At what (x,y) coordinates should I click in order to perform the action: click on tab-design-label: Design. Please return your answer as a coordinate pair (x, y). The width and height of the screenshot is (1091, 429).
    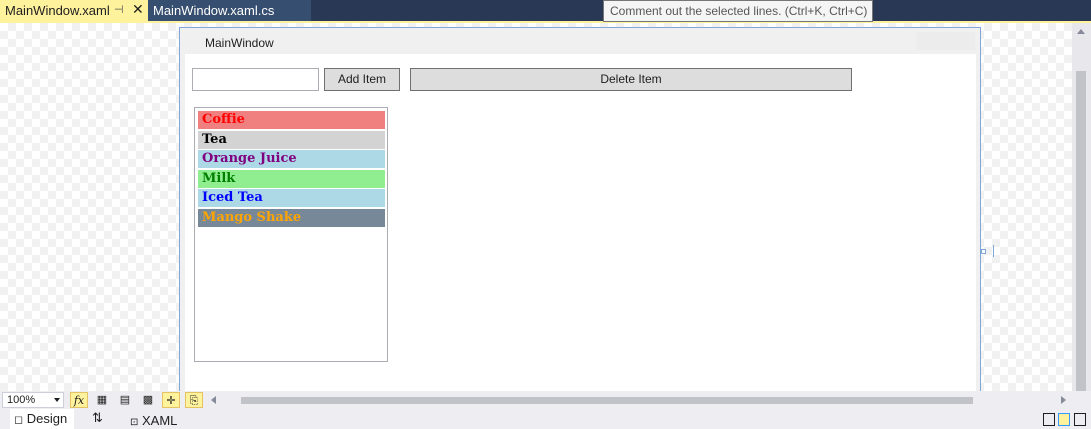
    Looking at the image, I should click on (47, 418).